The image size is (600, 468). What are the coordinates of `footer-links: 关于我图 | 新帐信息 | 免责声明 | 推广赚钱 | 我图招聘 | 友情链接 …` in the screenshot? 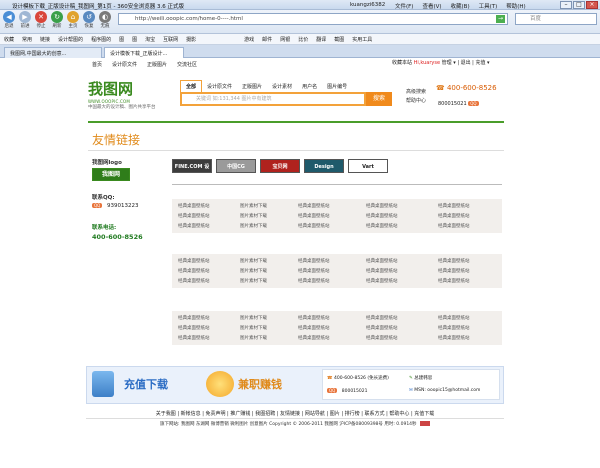 It's located at (295, 413).